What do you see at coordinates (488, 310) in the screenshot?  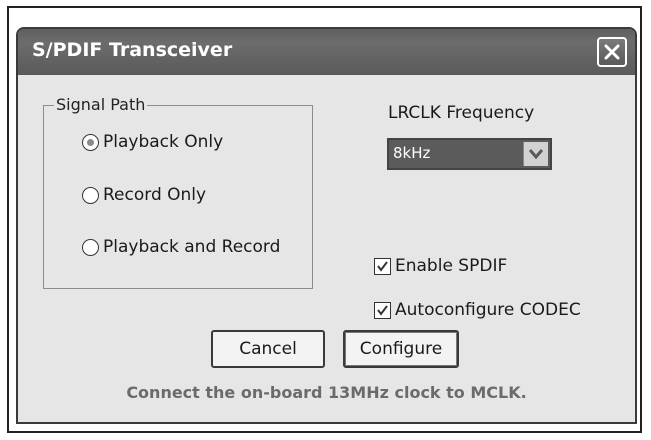 I see `checkbox-label: Autoconfigure CODEC` at bounding box center [488, 310].